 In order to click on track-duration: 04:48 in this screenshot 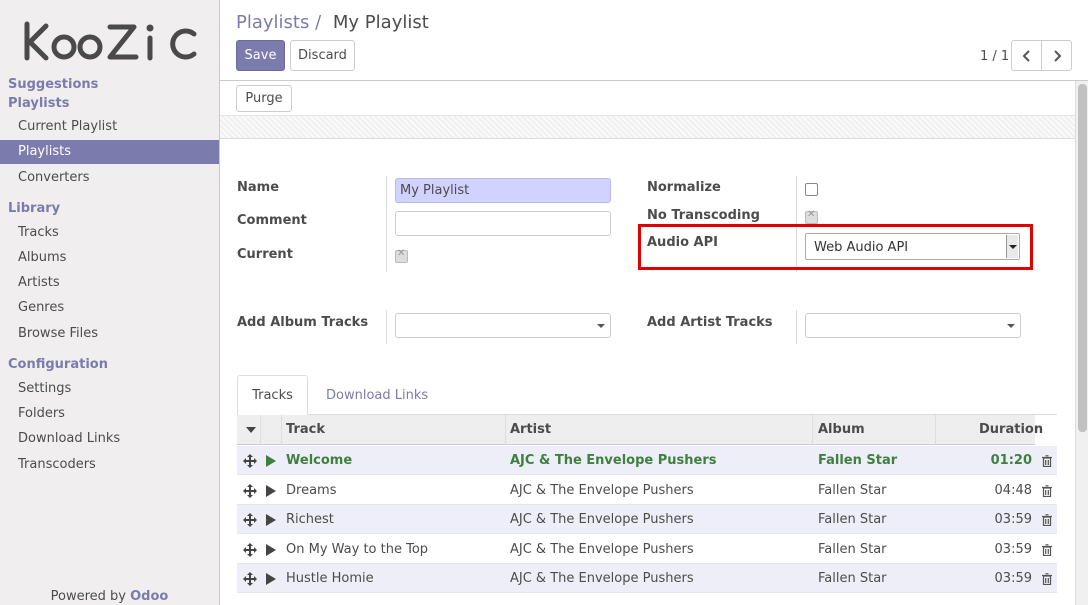, I will do `click(1013, 490)`.